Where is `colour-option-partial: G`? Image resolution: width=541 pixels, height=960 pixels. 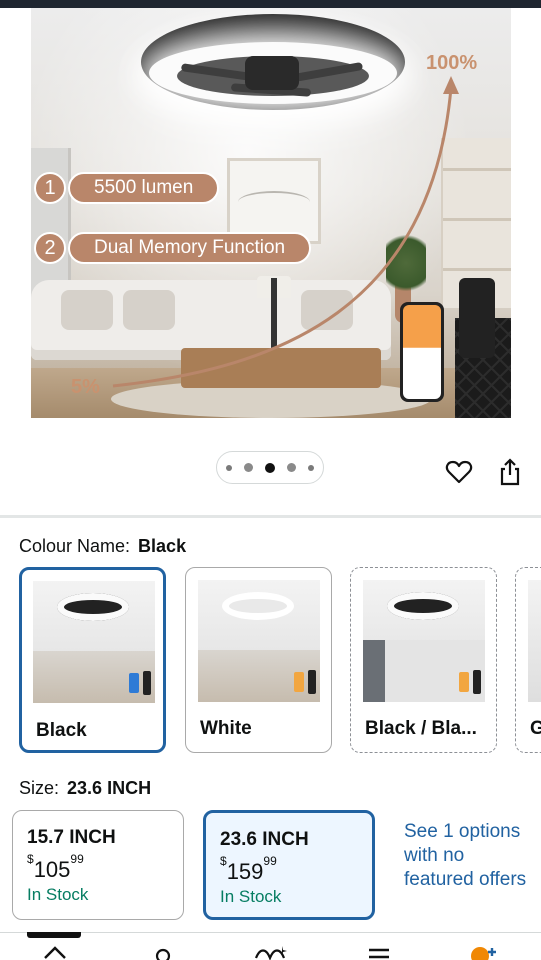 colour-option-partial: G is located at coordinates (528, 660).